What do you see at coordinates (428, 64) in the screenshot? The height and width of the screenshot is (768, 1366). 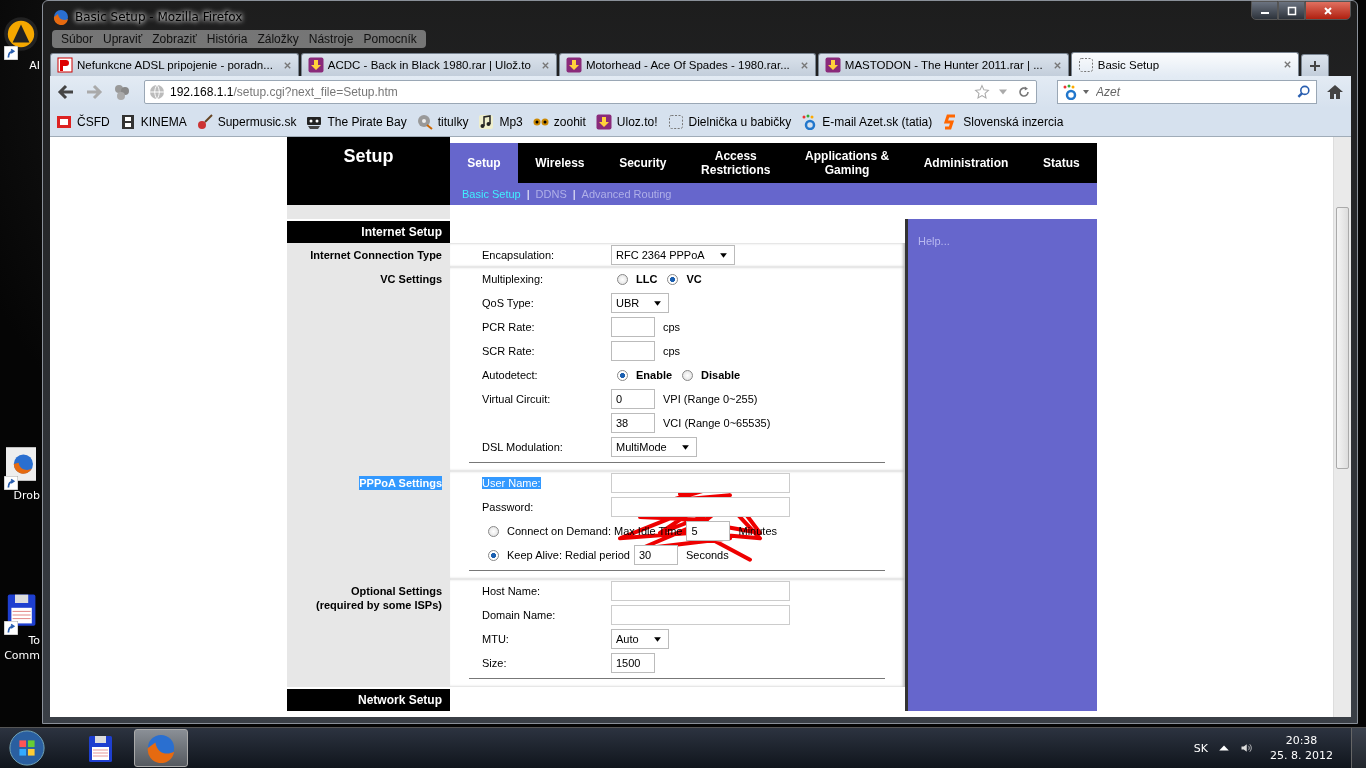 I see `browser-tab: ACDC - Back in Black 1980.rar | Ulož.to` at bounding box center [428, 64].